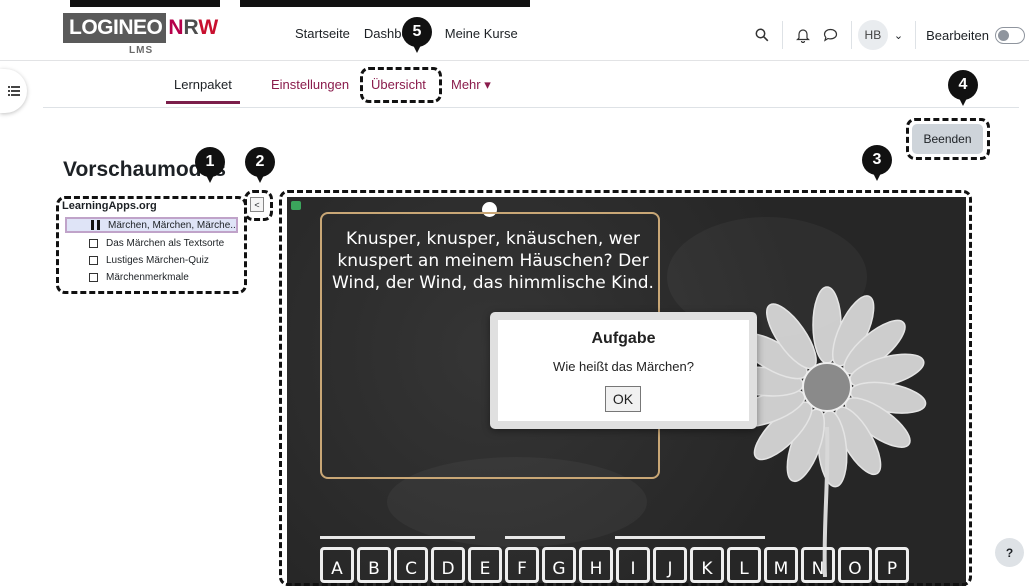 This screenshot has width=1029, height=586. What do you see at coordinates (831, 35) in the screenshot?
I see `chat-icon` at bounding box center [831, 35].